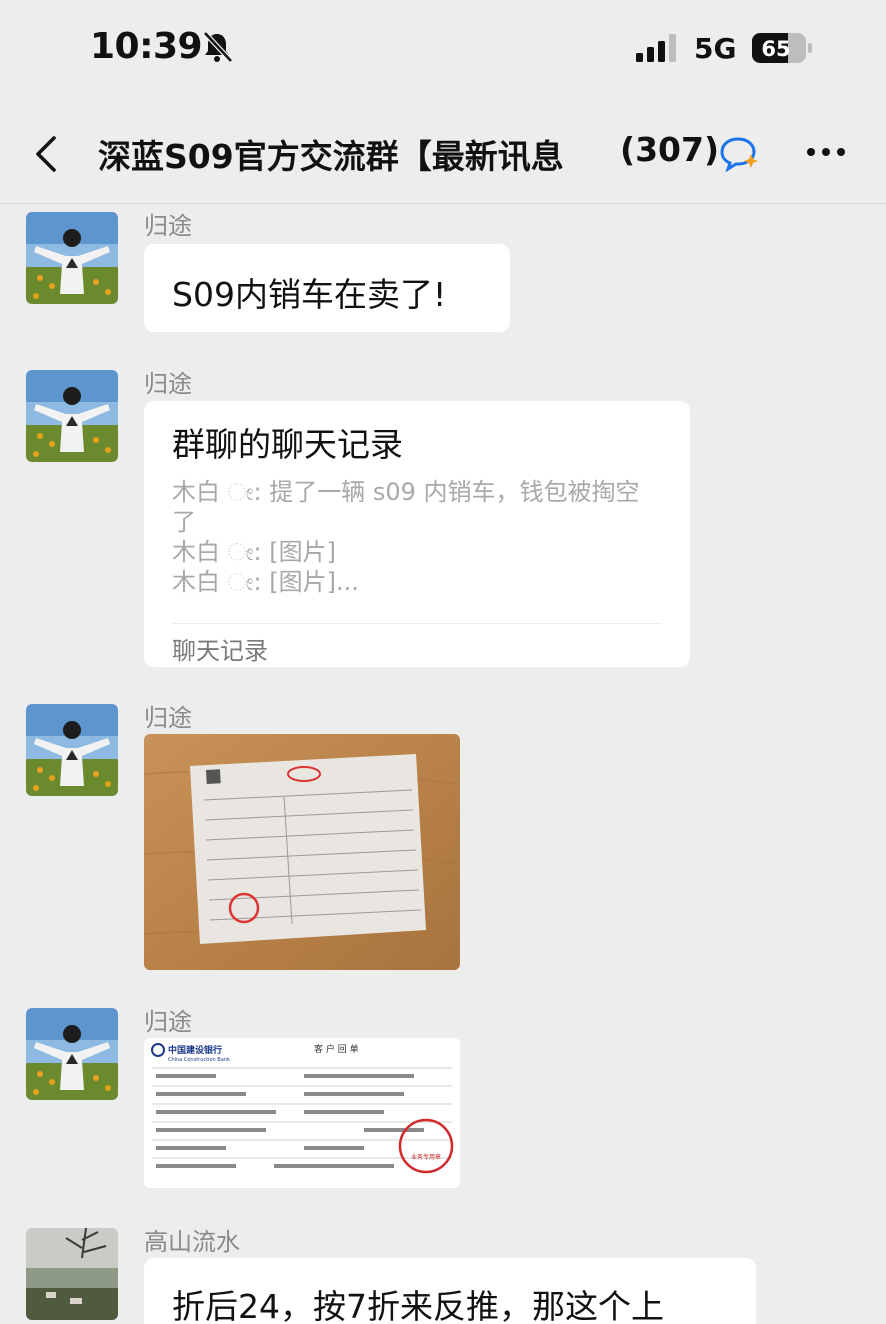 The height and width of the screenshot is (1324, 886). I want to click on receipt-bank-name-en: China Construction Bank, so click(199, 1060).